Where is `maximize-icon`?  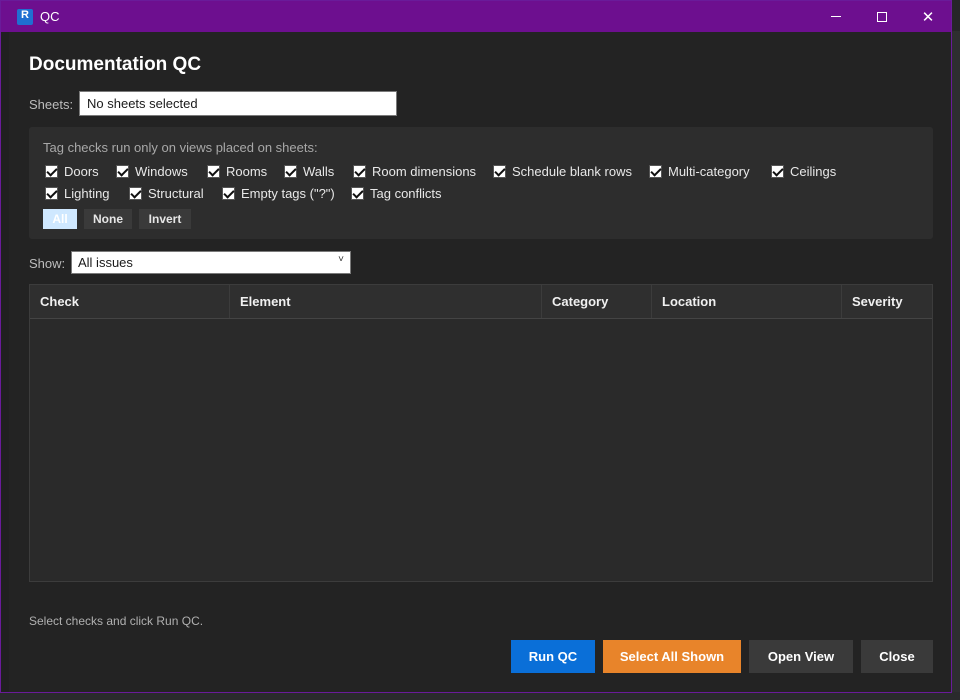
maximize-icon is located at coordinates (882, 16).